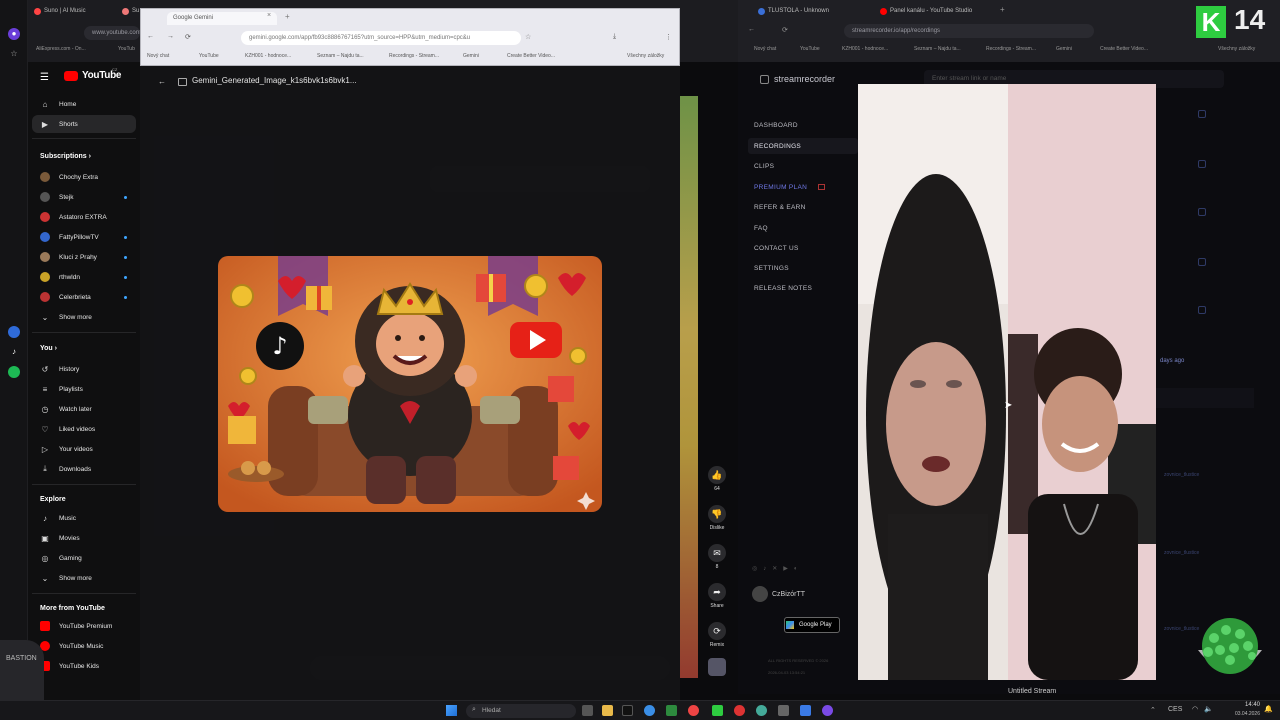 The image size is (1280, 720). I want to click on yt-nav-shorts: ▶ Shorts, so click(59, 124).